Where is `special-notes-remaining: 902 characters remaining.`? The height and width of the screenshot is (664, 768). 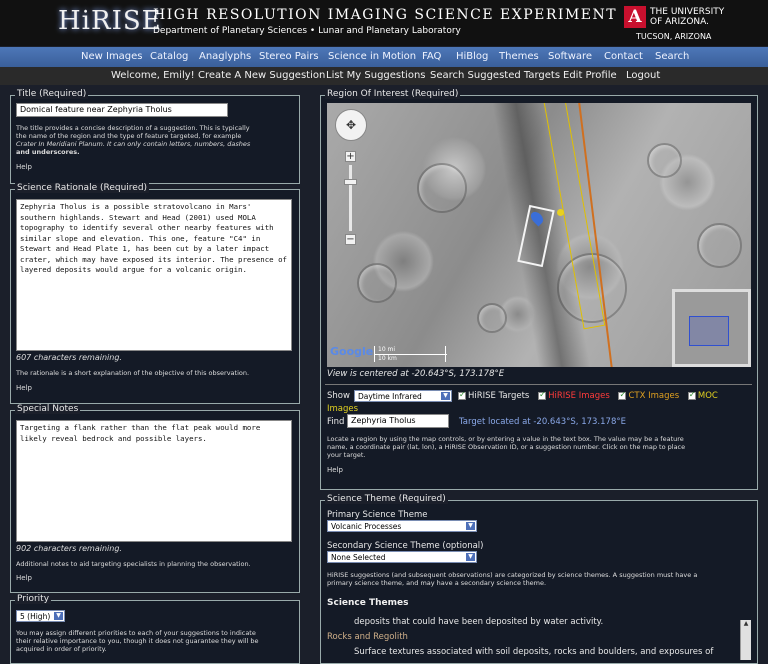
special-notes-remaining: 902 characters remaining. is located at coordinates (69, 548).